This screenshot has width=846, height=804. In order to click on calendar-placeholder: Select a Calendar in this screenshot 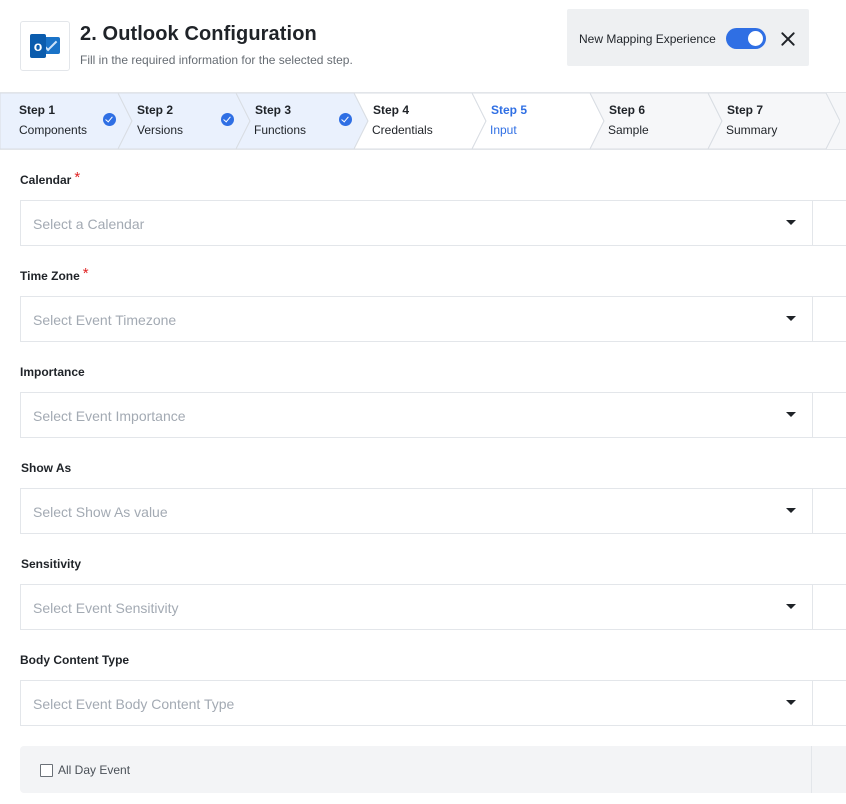, I will do `click(89, 224)`.